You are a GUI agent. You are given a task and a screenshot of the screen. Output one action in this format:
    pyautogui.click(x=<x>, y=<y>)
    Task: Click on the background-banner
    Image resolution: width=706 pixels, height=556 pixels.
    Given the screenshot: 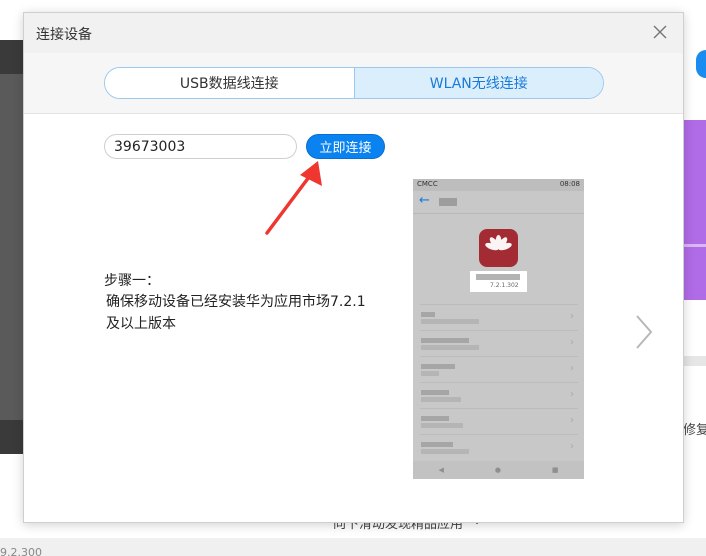 What is the action you would take?
    pyautogui.click(x=694, y=210)
    